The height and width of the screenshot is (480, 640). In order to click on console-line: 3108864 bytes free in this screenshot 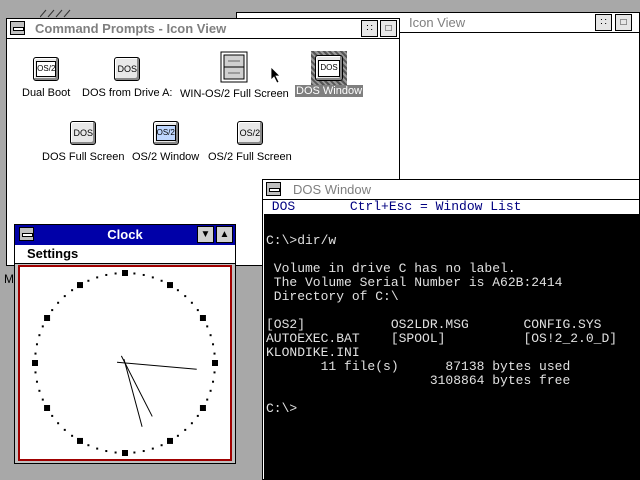, I will do `click(418, 380)`.